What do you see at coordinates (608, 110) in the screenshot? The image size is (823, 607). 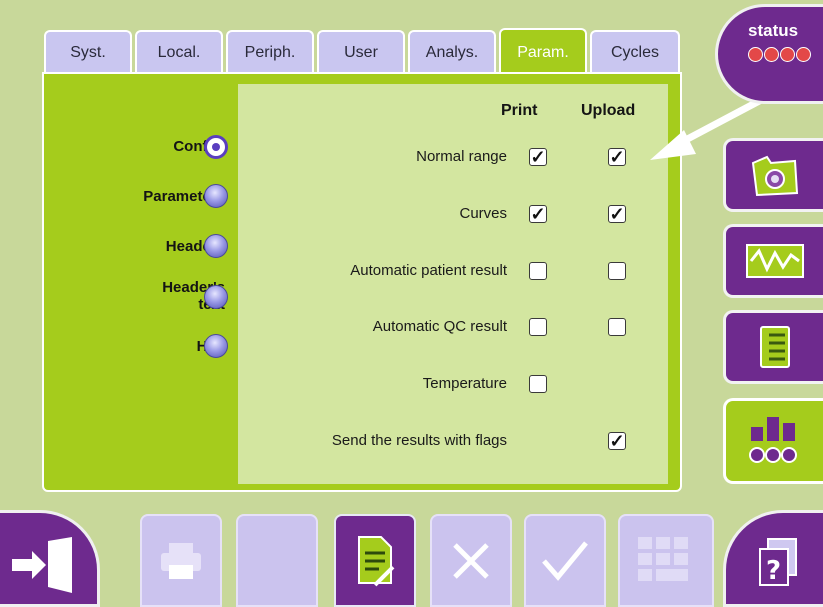 I see `column-header-upload: Upload` at bounding box center [608, 110].